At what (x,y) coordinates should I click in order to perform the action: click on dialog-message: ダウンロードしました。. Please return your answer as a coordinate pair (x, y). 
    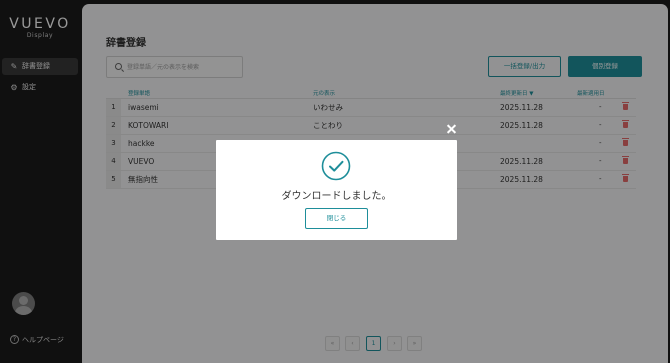
    Looking at the image, I should click on (336, 196).